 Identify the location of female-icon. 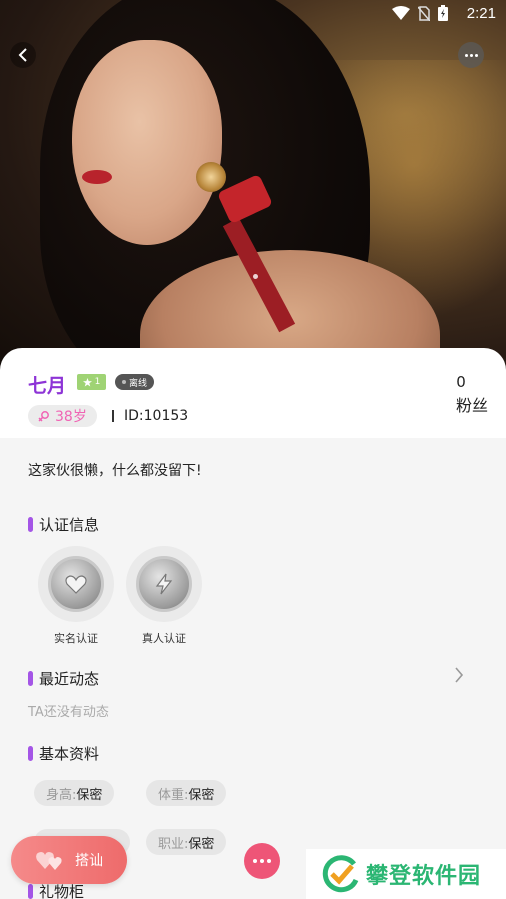
(43, 416).